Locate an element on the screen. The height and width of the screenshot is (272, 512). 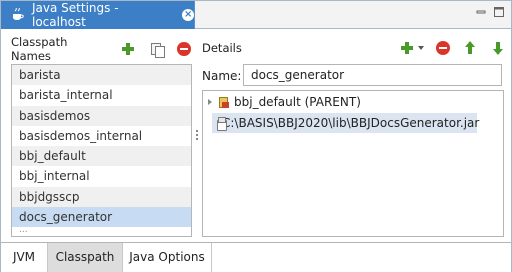
tree-node-parent: bbj_default (PARENT) is located at coordinates (283, 102).